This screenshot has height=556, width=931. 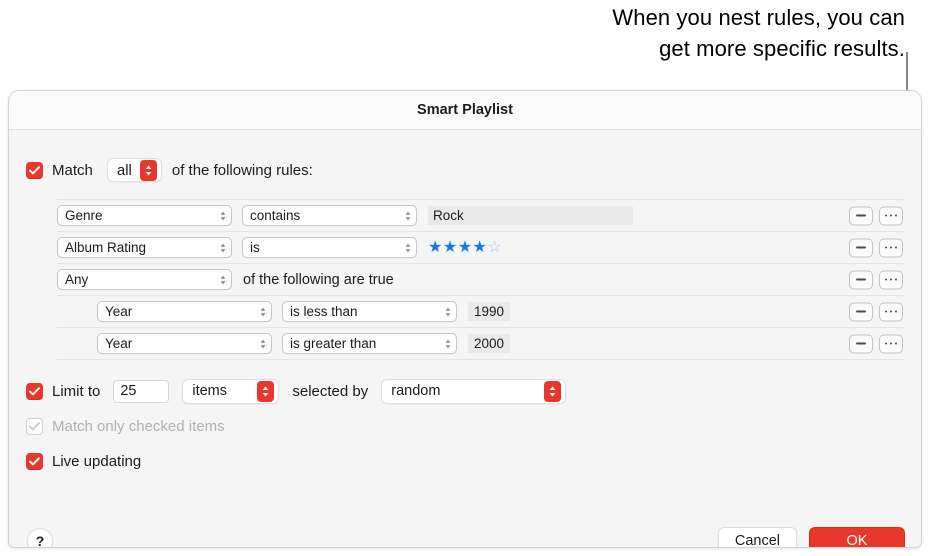 I want to click on rule-group-suffix: of the following are true, so click(x=318, y=279).